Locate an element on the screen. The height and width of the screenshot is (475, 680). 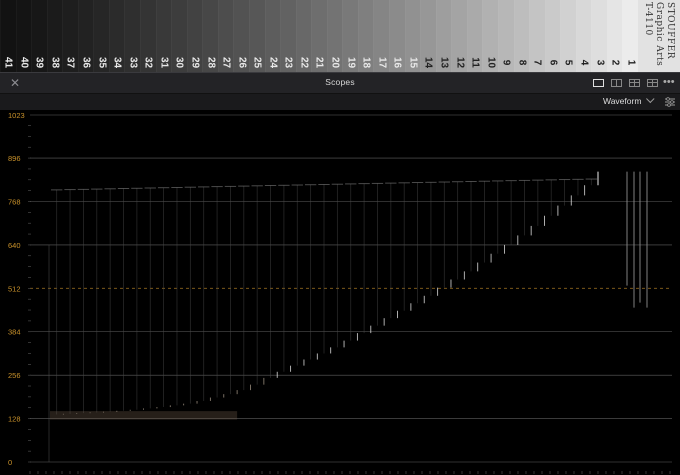
wedge-step-number: 12 is located at coordinates (460, 62).